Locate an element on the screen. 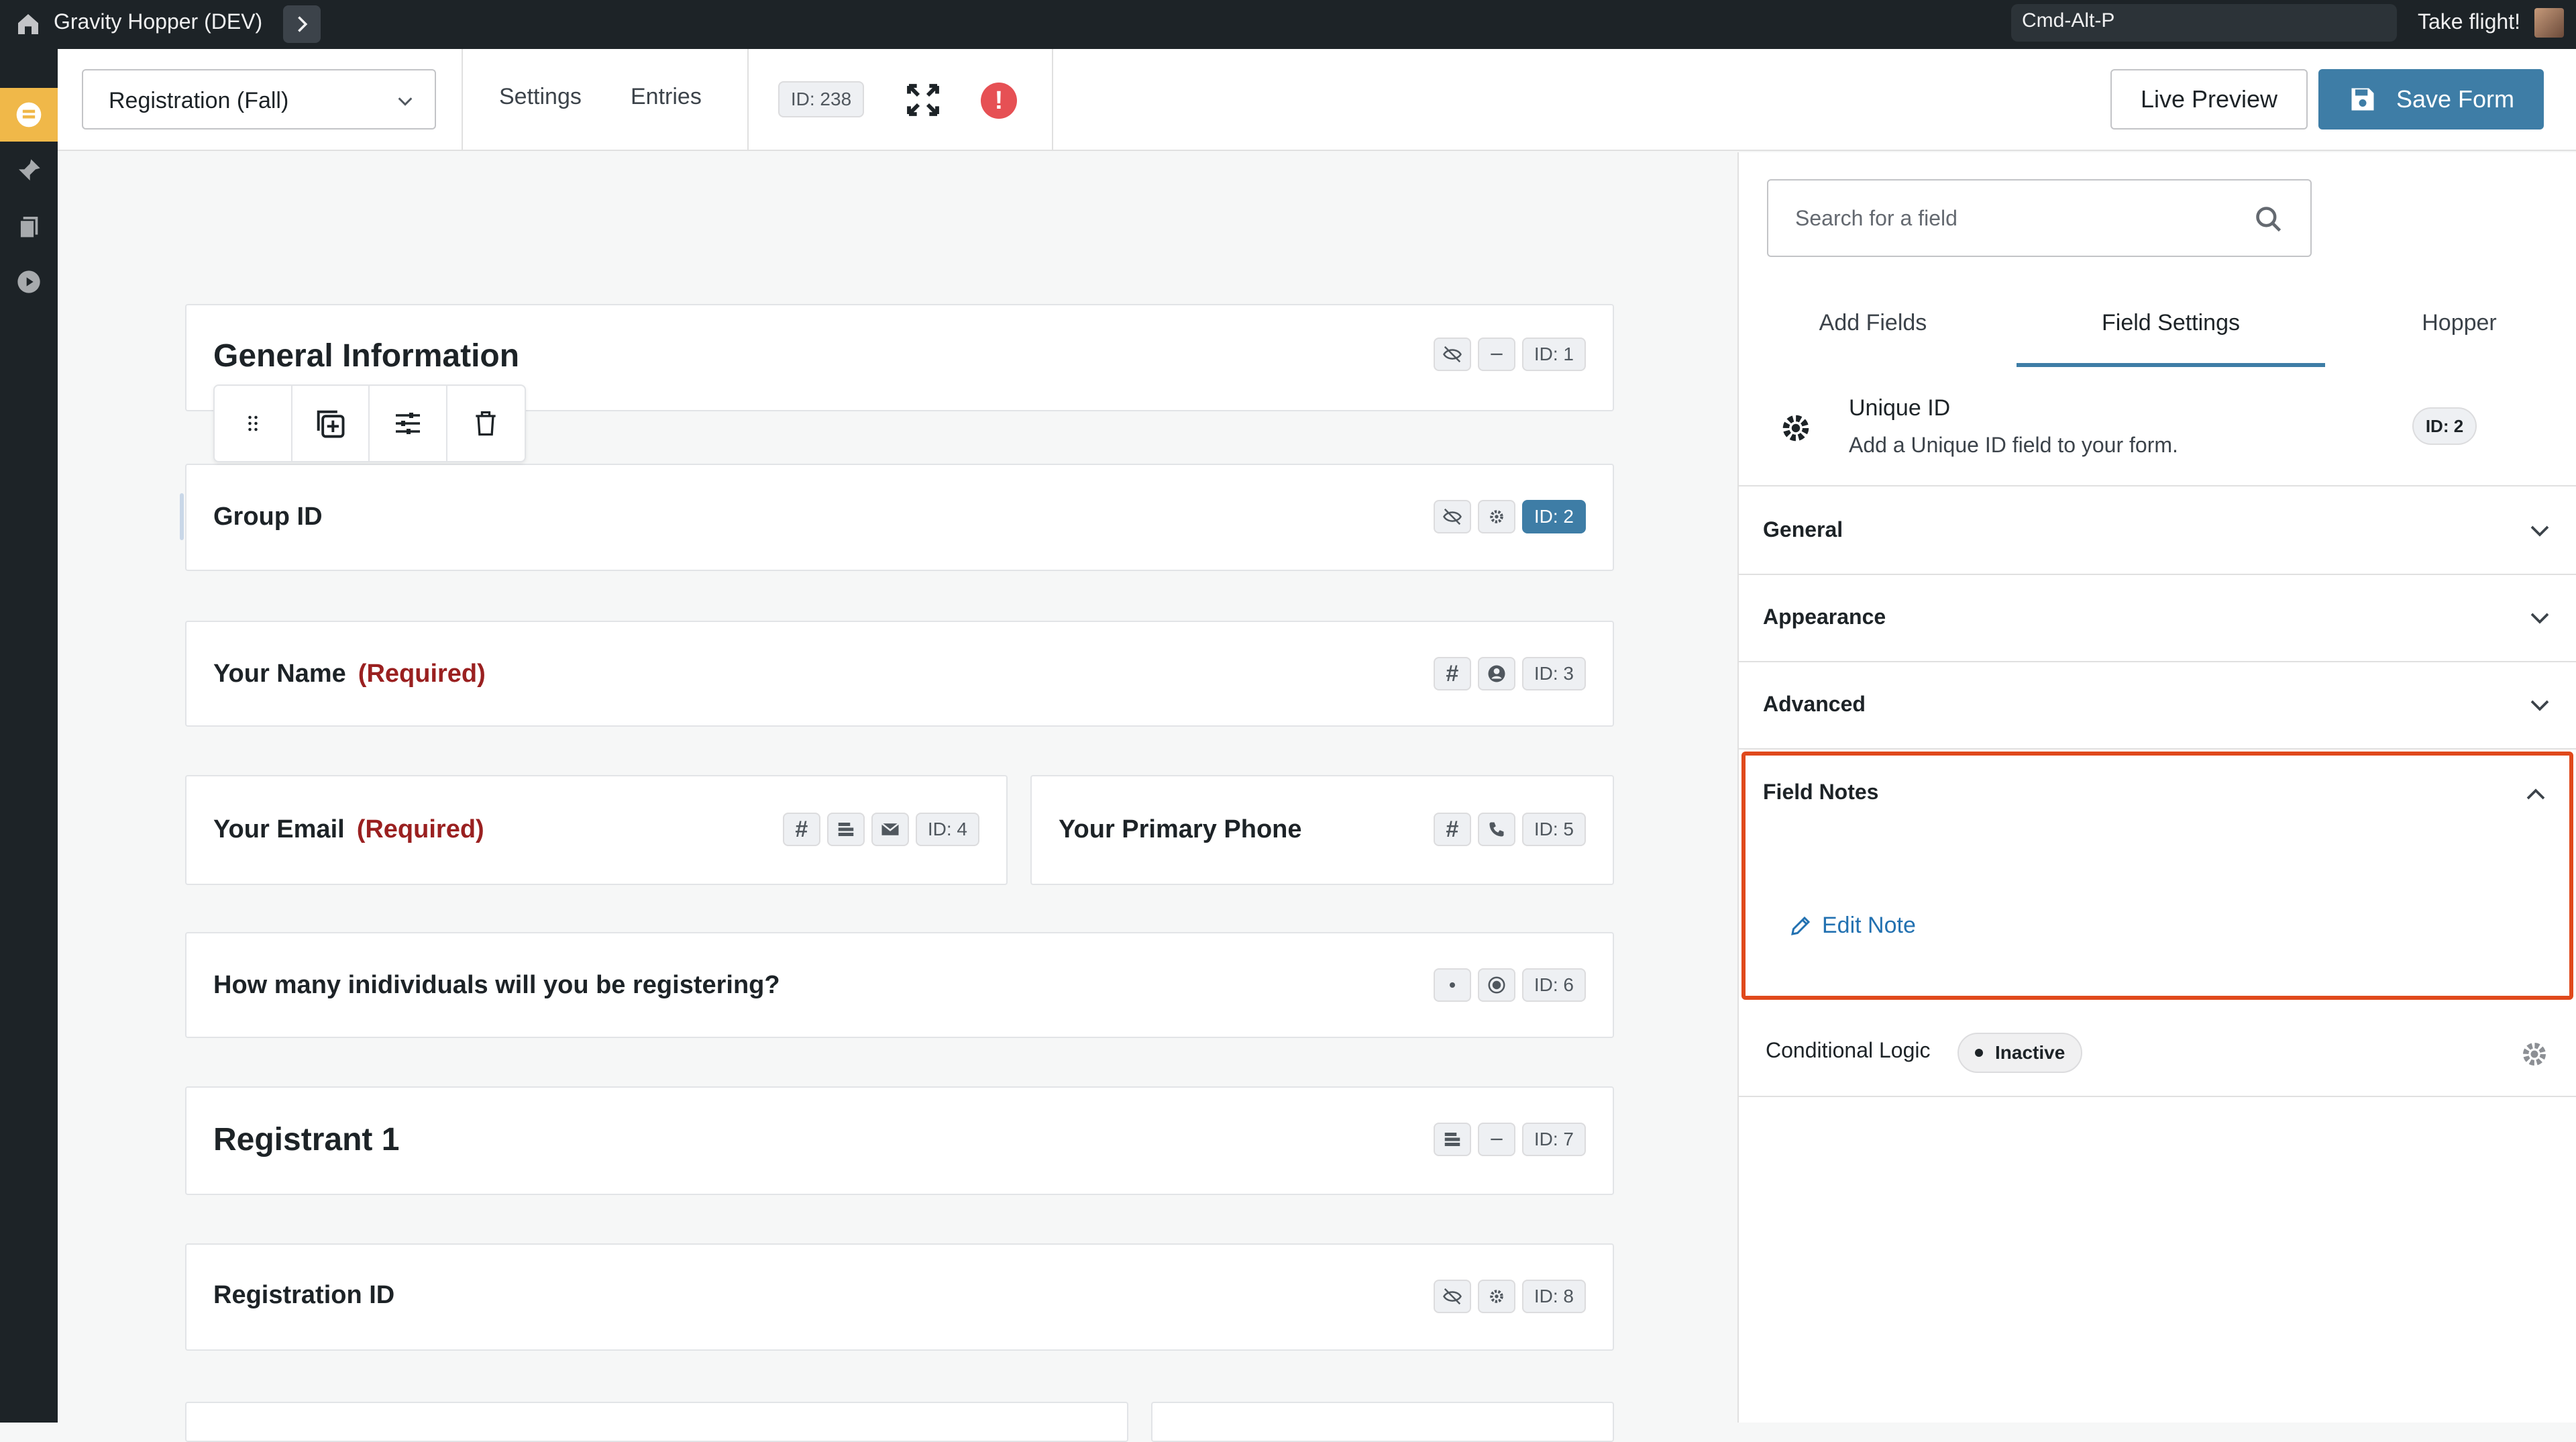 The width and height of the screenshot is (2576, 1442). status-badge: Inactive is located at coordinates (2020, 1053).